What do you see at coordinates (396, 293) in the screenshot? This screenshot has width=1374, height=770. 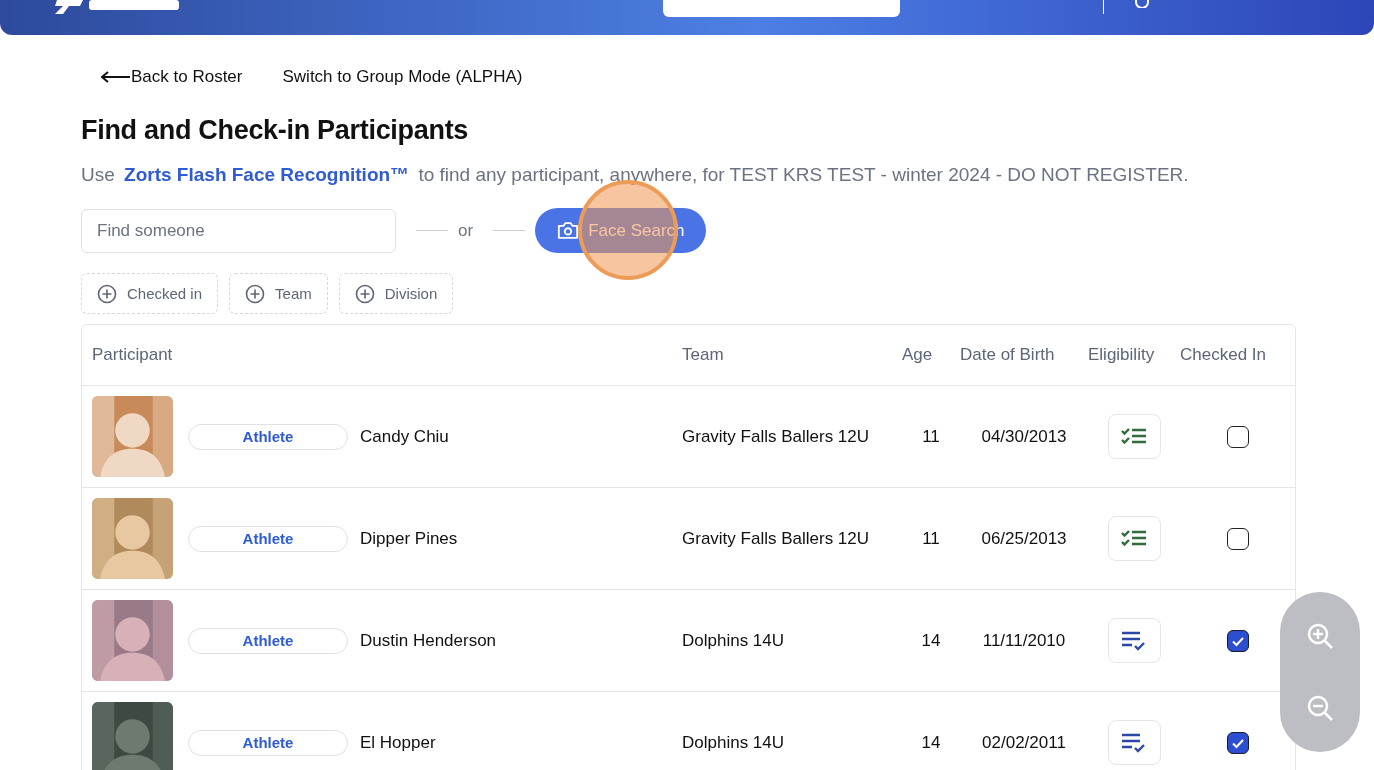 I see `filter-chip: Division` at bounding box center [396, 293].